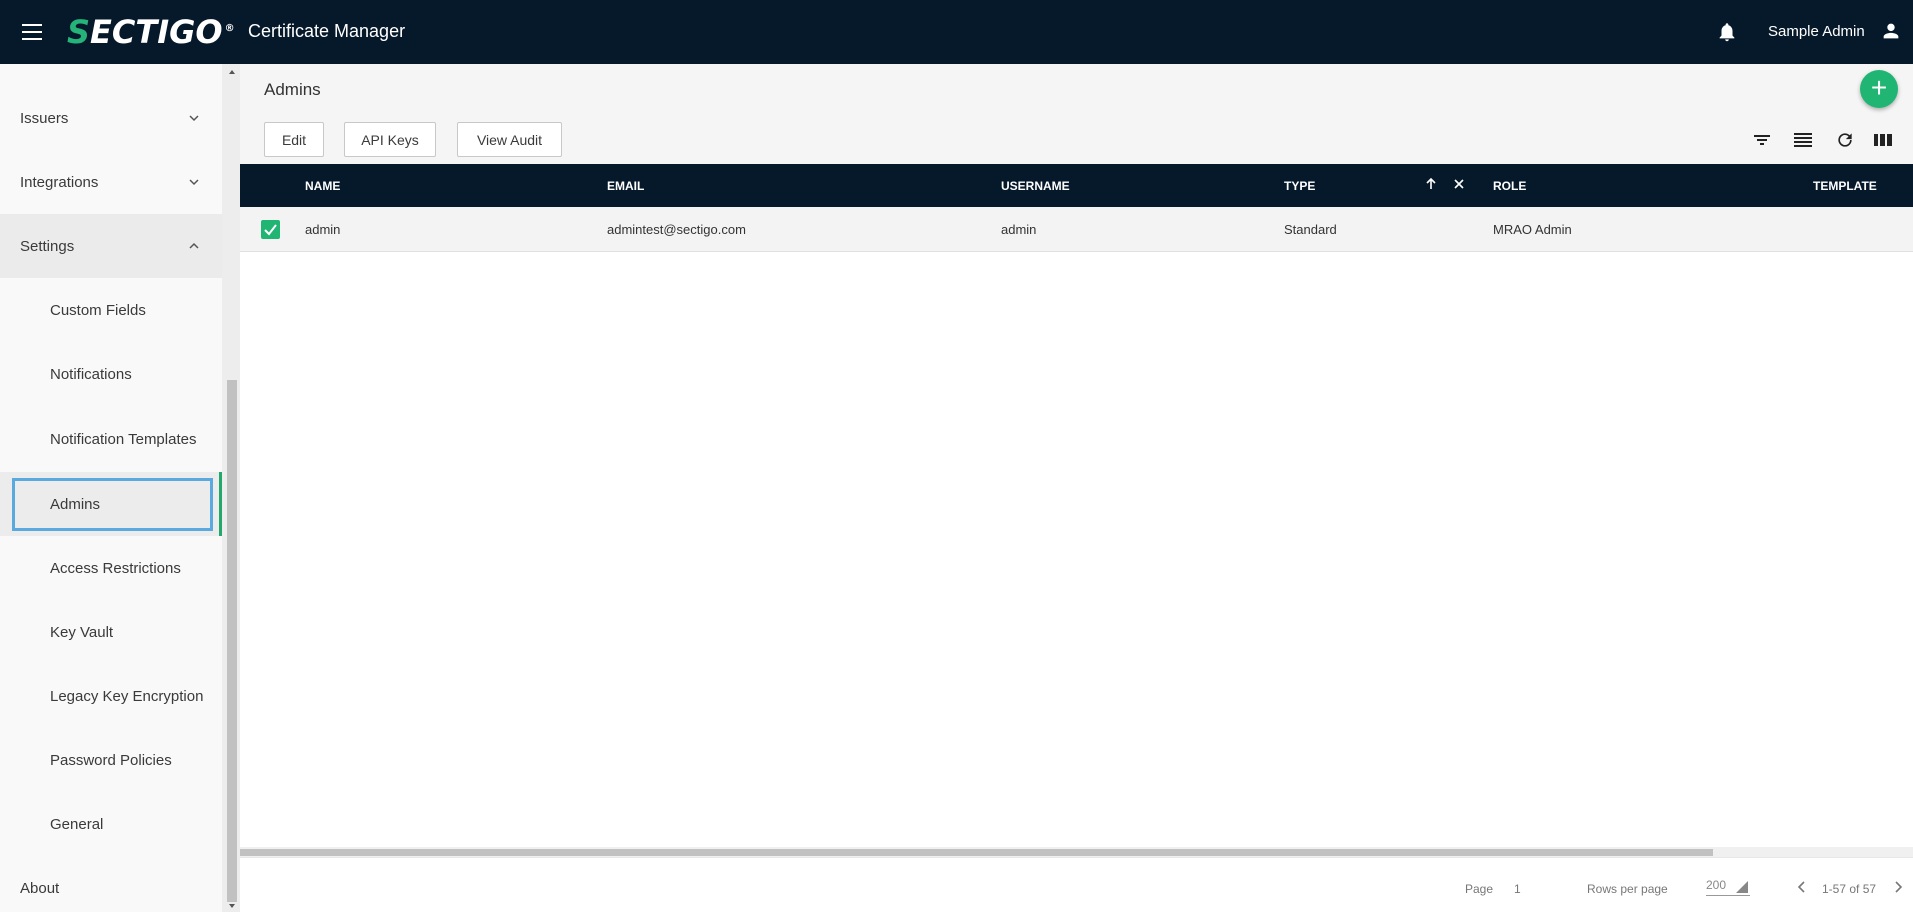 The height and width of the screenshot is (912, 1913). I want to click on rows-per-page-label: Rows per page, so click(1627, 889).